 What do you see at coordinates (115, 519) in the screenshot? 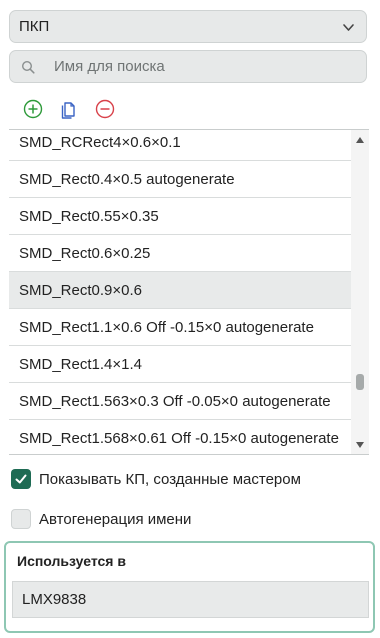
I see `auto-name-label: Автогенерация имени` at bounding box center [115, 519].